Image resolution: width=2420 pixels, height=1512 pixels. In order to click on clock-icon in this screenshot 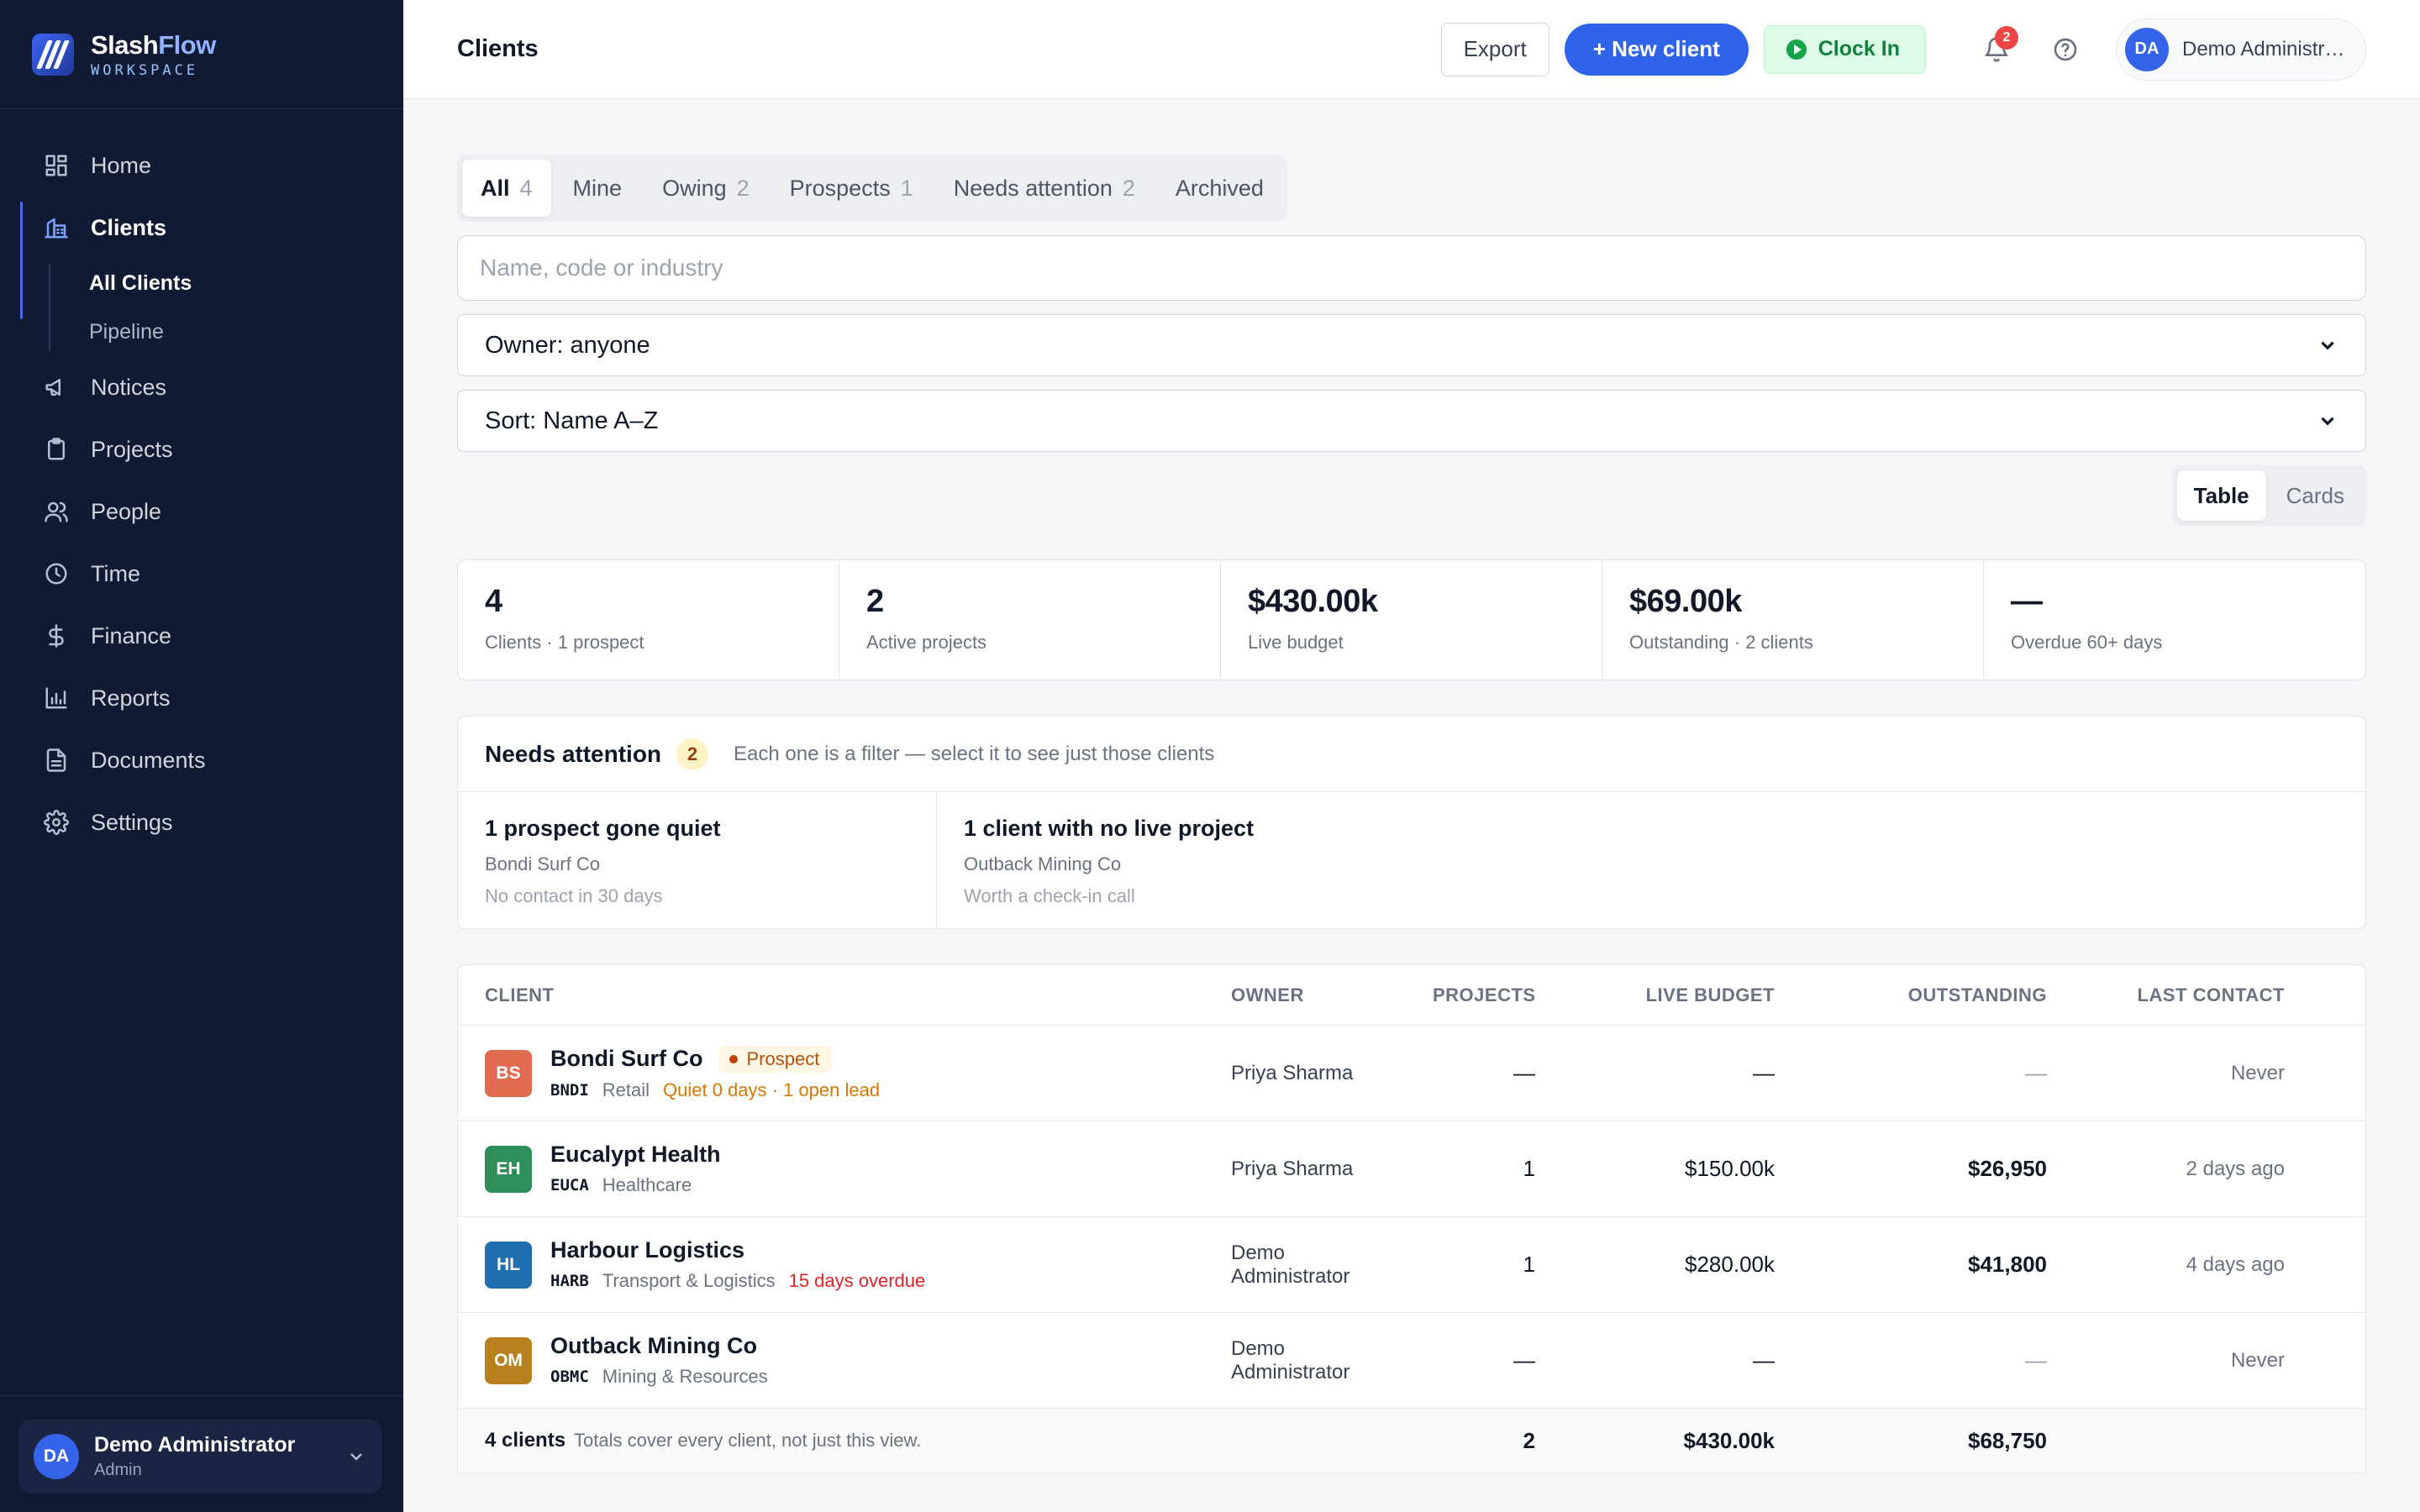, I will do `click(56, 574)`.